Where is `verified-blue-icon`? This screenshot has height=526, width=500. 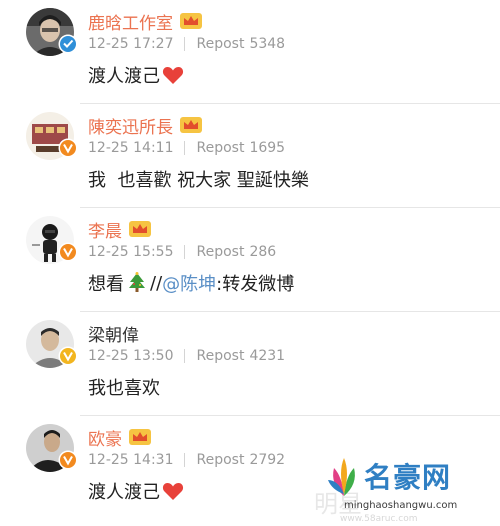 verified-blue-icon is located at coordinates (68, 44).